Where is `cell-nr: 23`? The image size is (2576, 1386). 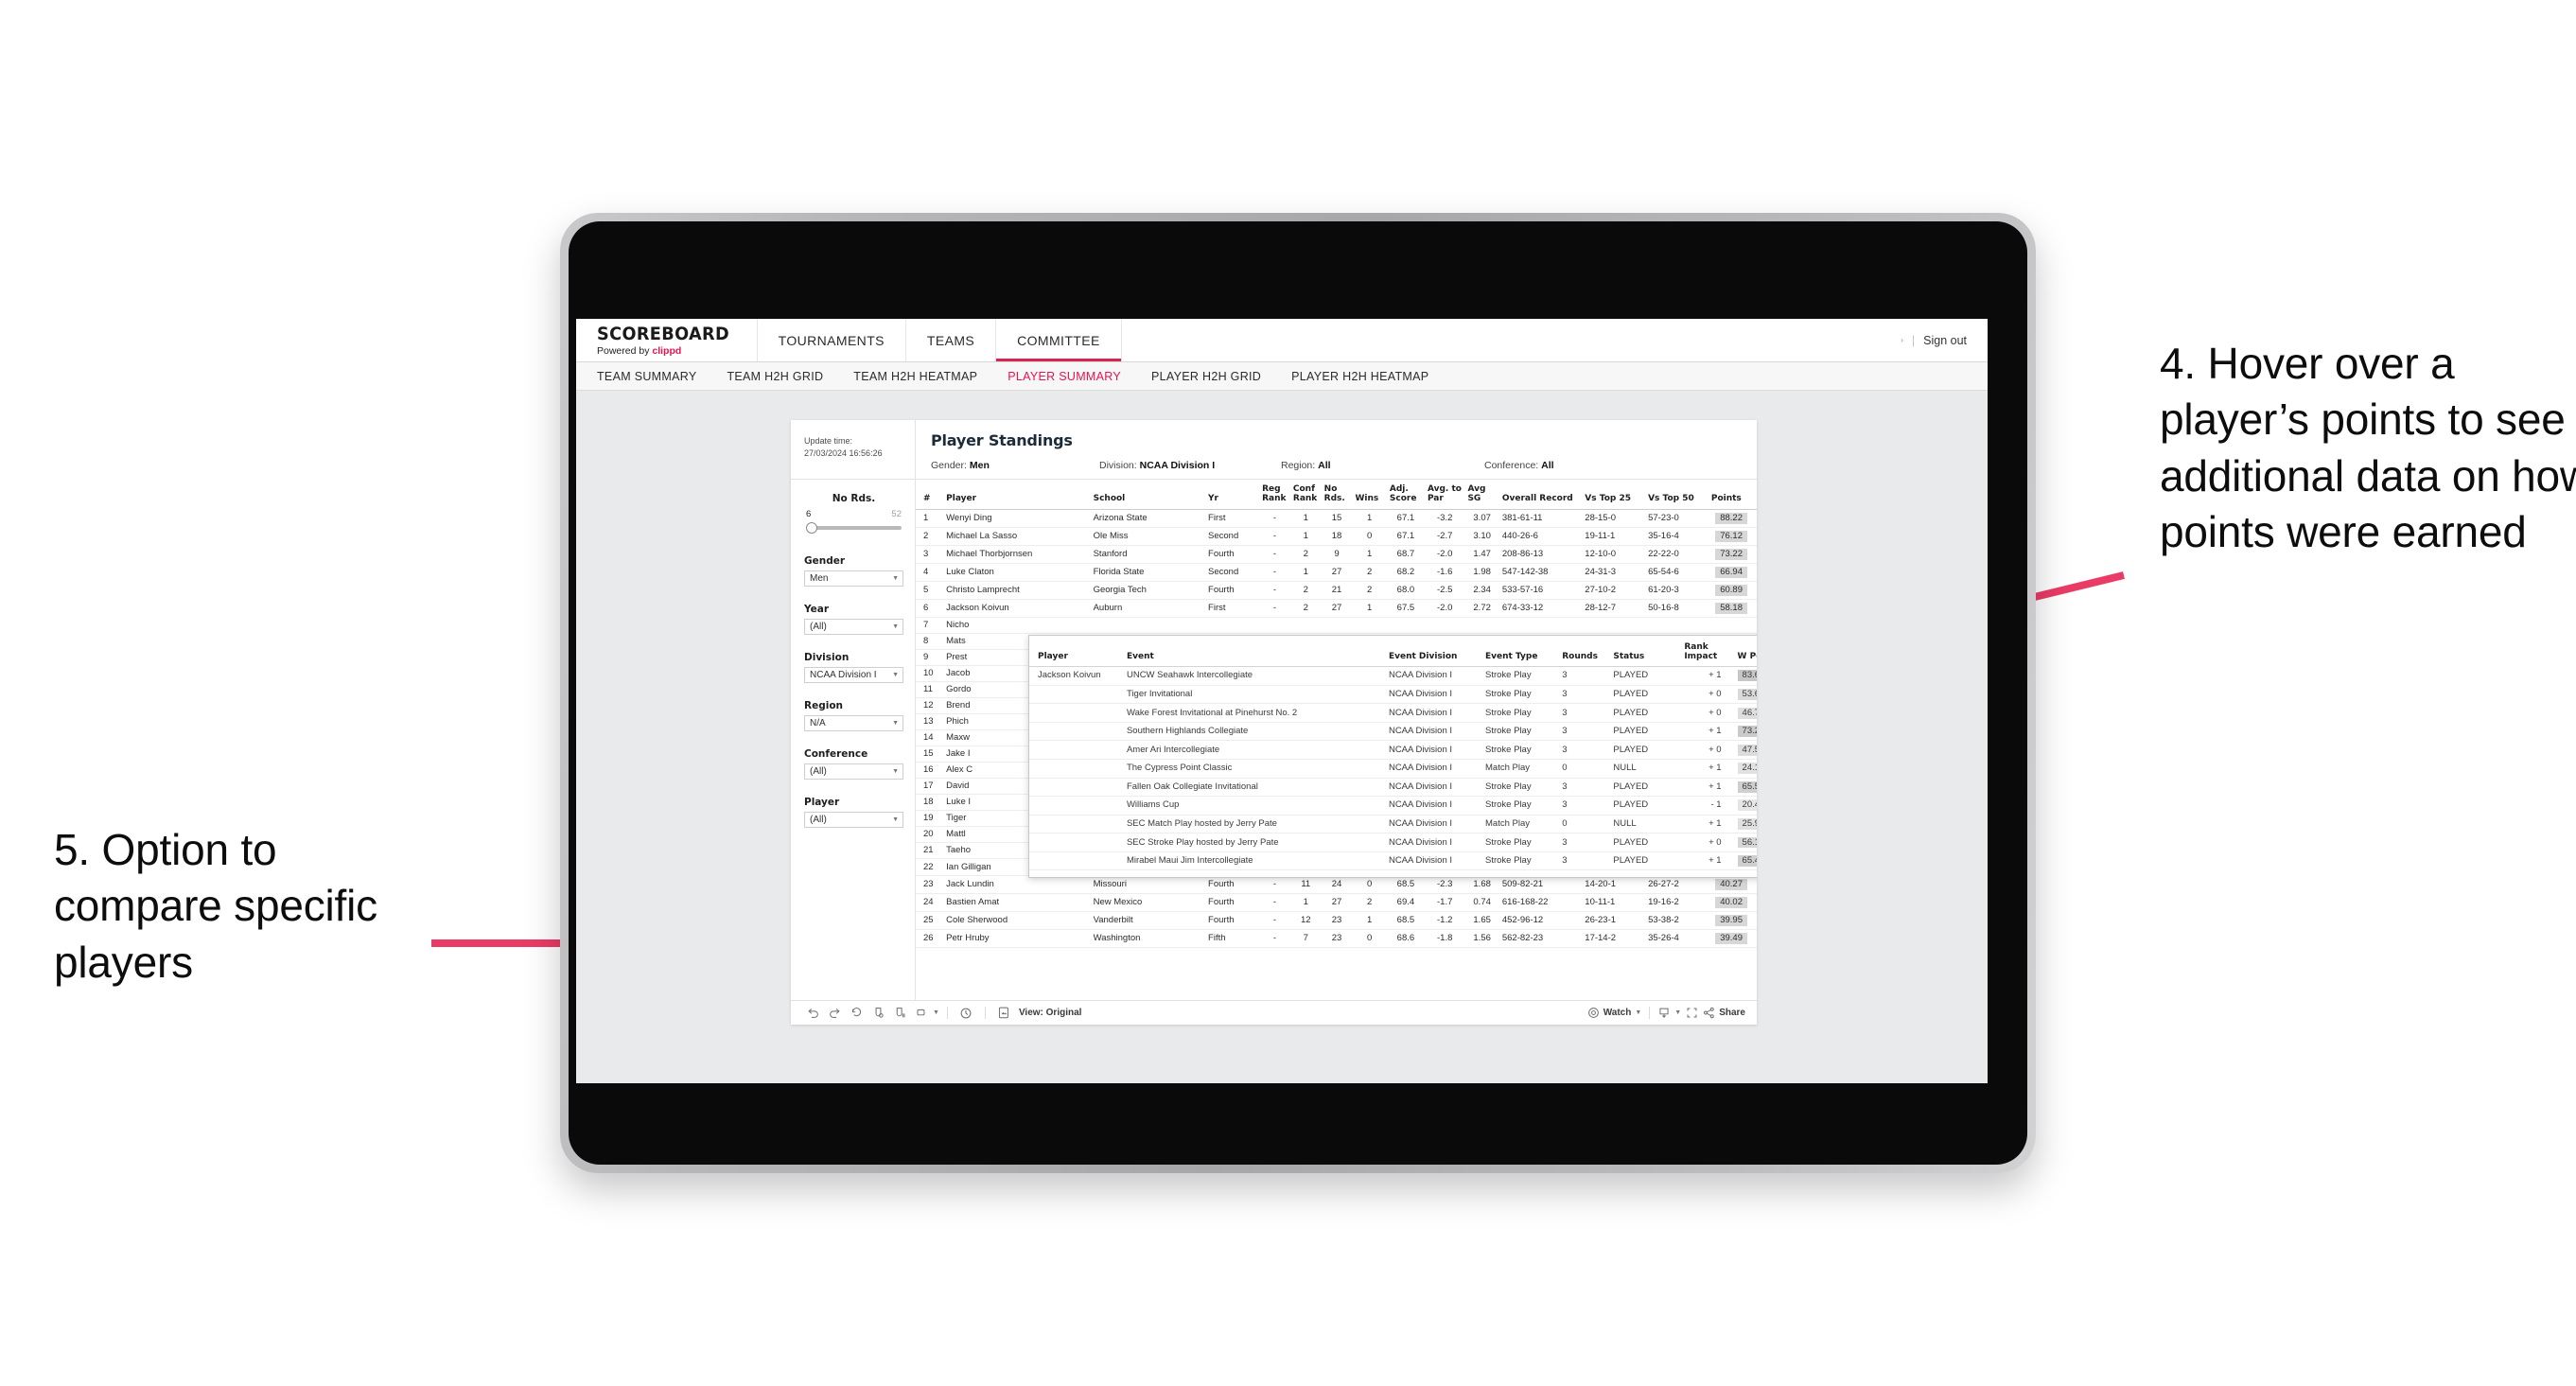
cell-nr: 23 is located at coordinates (1337, 939).